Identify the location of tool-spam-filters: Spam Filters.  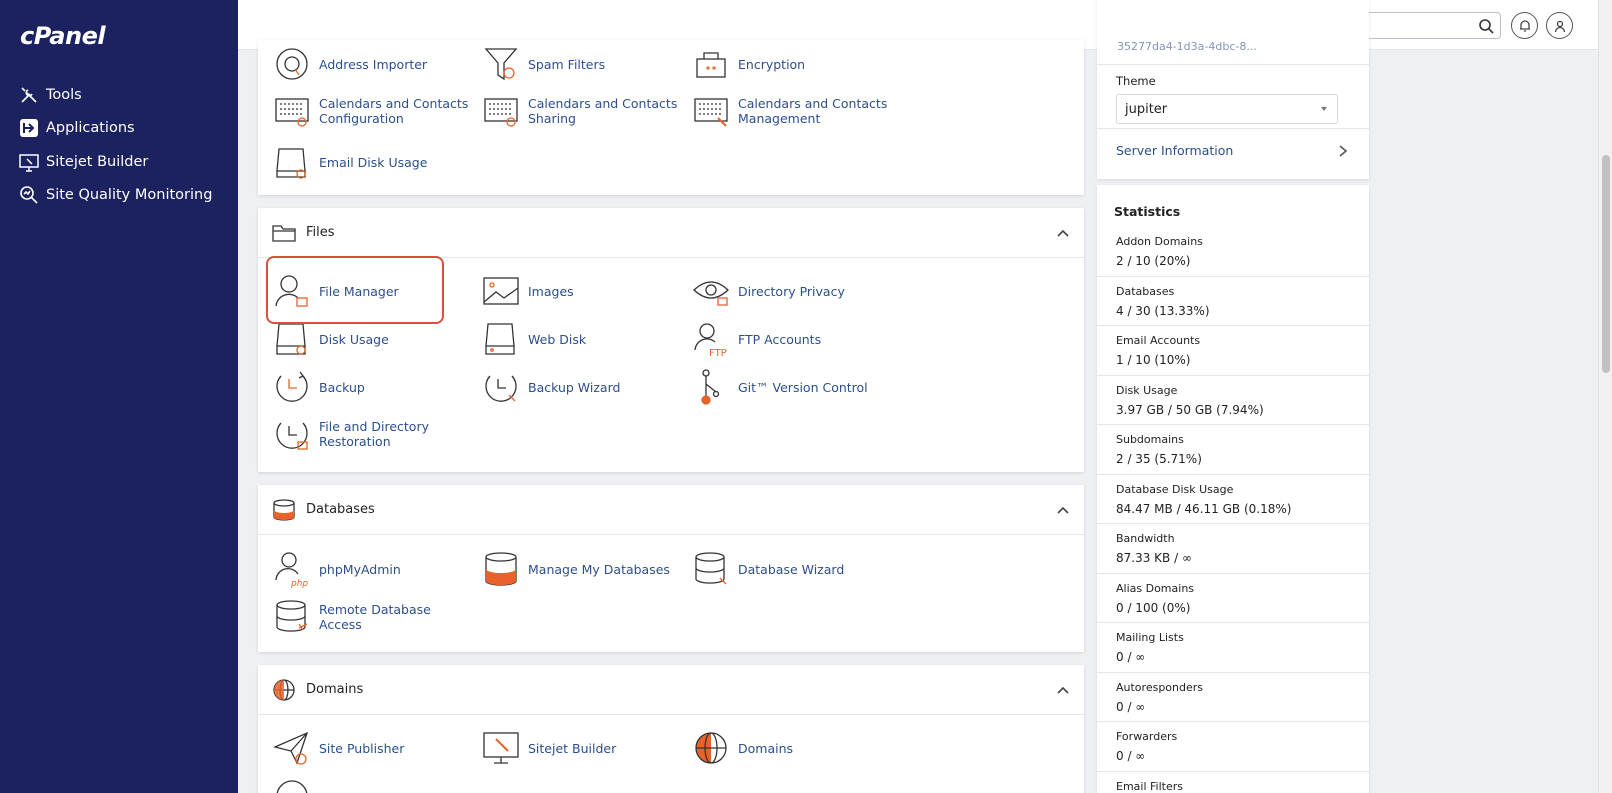
(580, 64).